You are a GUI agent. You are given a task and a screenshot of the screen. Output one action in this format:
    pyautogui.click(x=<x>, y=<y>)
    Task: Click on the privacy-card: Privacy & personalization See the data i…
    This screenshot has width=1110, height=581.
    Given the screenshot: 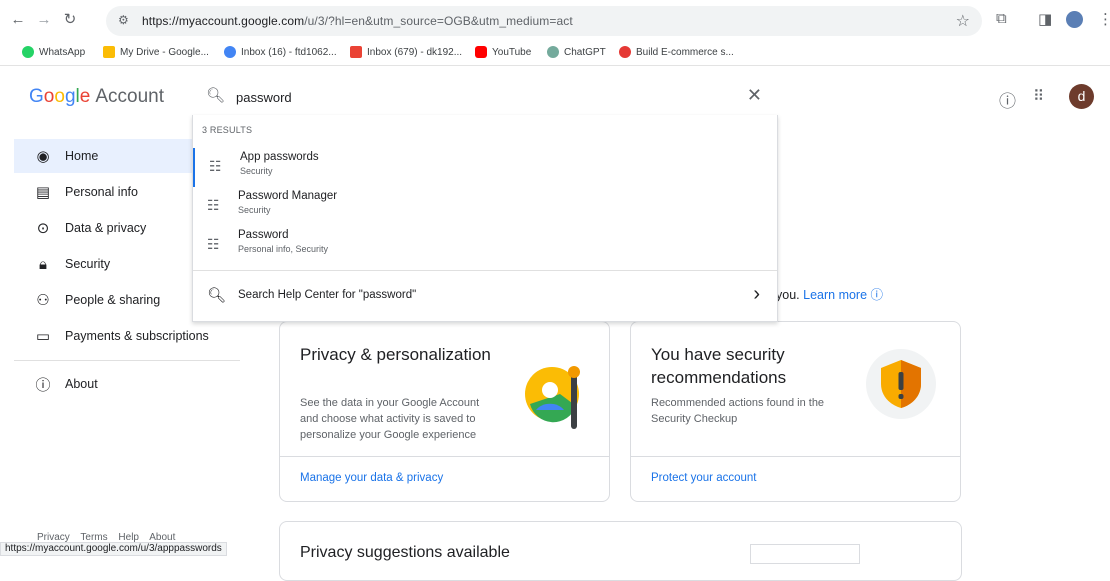 What is the action you would take?
    pyautogui.click(x=444, y=411)
    